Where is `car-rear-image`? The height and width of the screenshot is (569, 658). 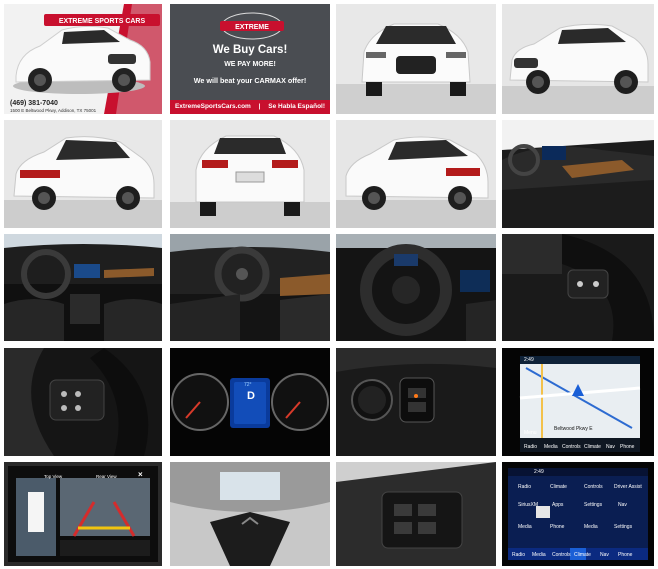
car-rear-image is located at coordinates (250, 174).